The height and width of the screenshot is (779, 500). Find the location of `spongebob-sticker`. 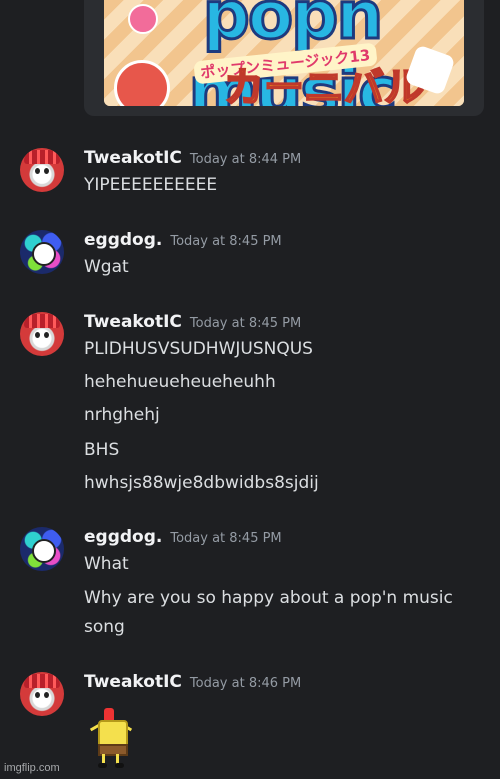

spongebob-sticker is located at coordinates (116, 738).